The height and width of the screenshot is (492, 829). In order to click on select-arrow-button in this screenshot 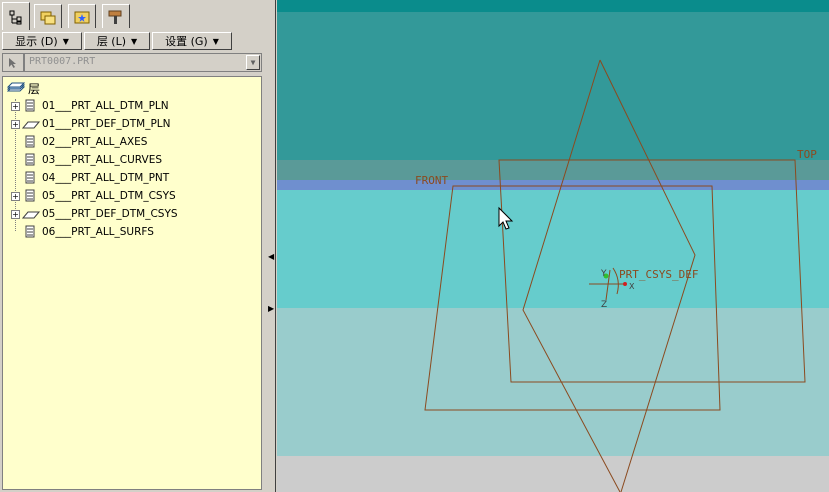, I will do `click(13, 62)`.